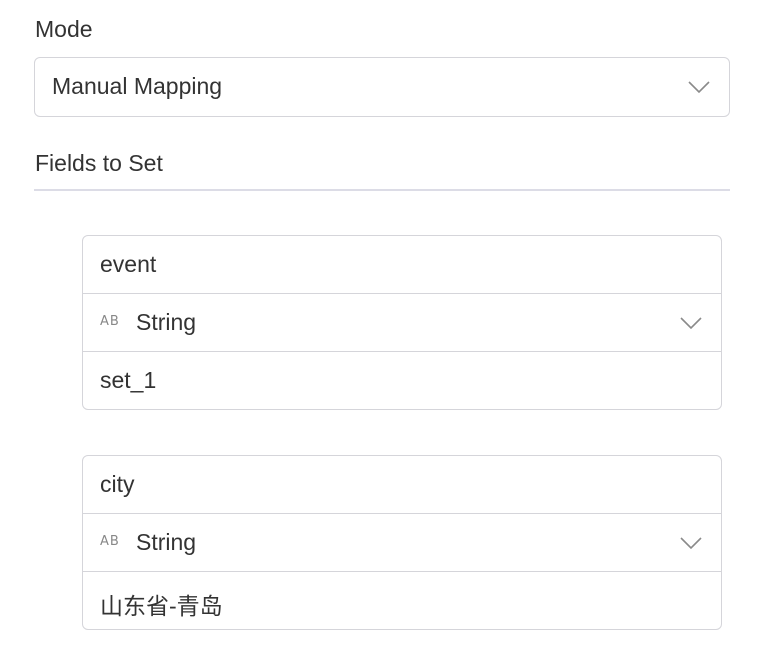 This screenshot has height=655, width=765. What do you see at coordinates (128, 380) in the screenshot?
I see `field-value-text: set_1` at bounding box center [128, 380].